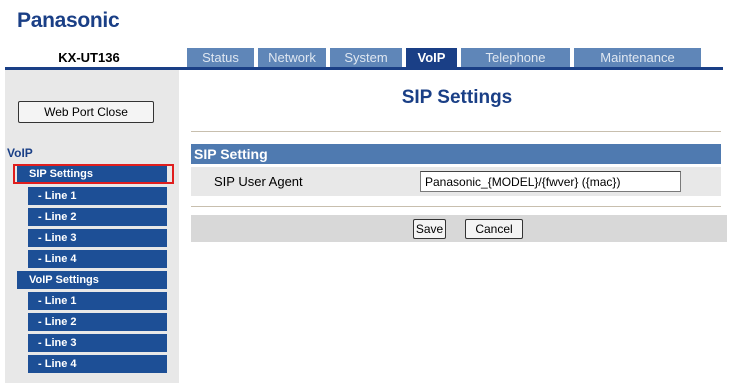 This screenshot has height=383, width=747. I want to click on sidebar-item-voip-line-1: - Line 1, so click(97, 301).